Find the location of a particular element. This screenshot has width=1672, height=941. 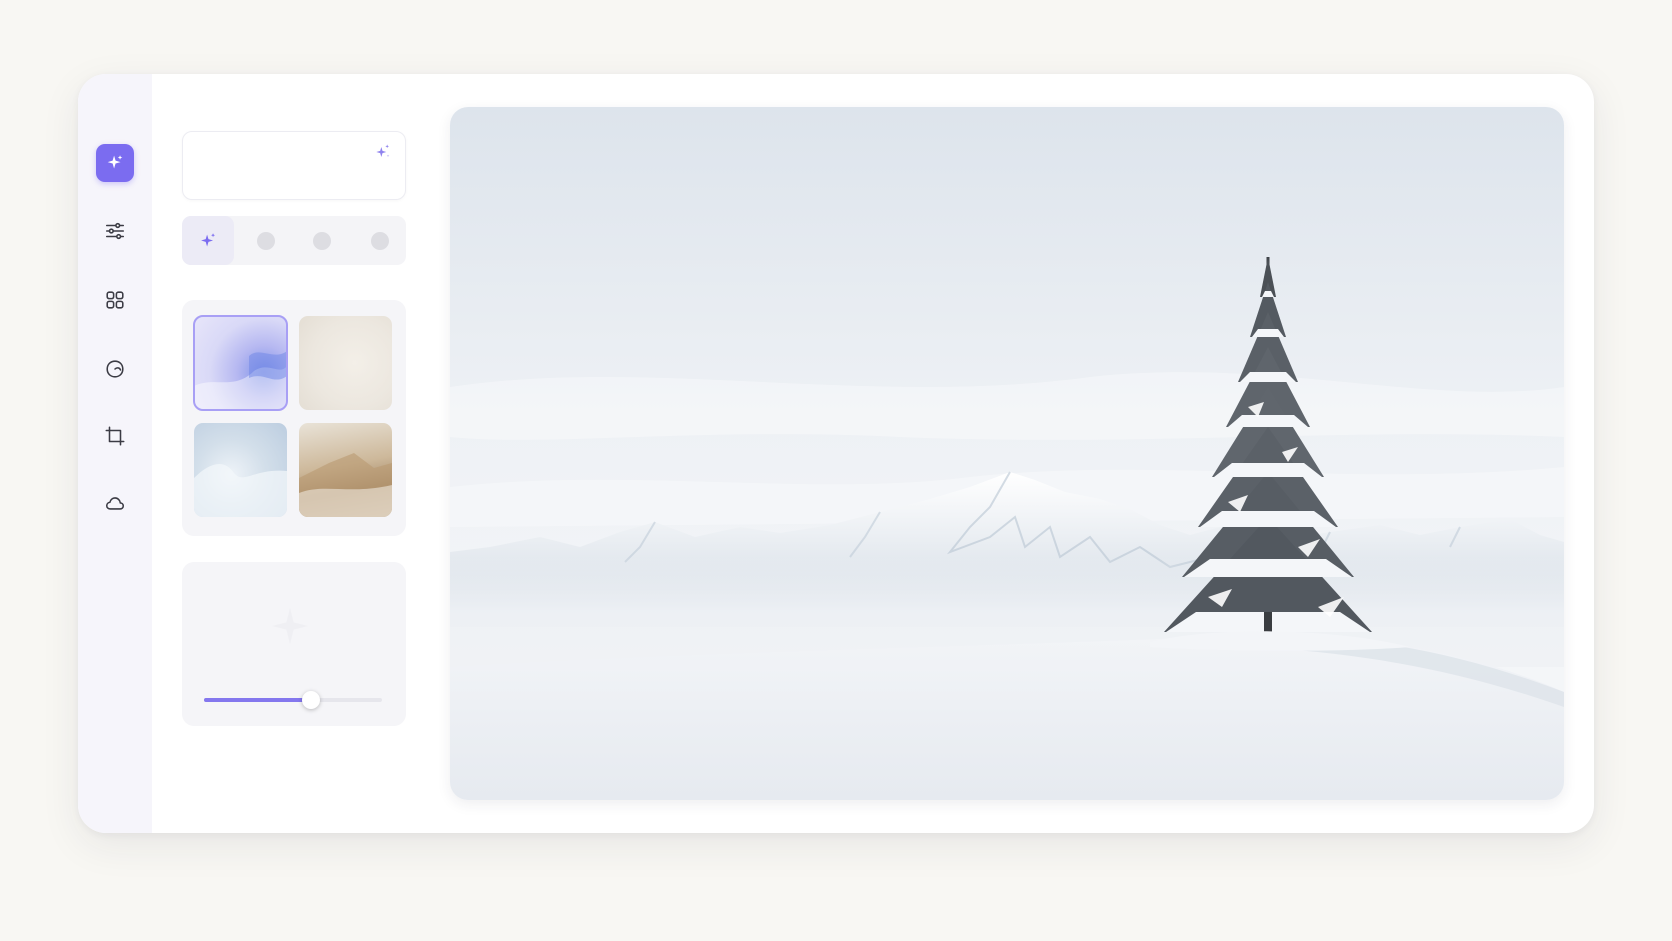

strength-card is located at coordinates (294, 644).